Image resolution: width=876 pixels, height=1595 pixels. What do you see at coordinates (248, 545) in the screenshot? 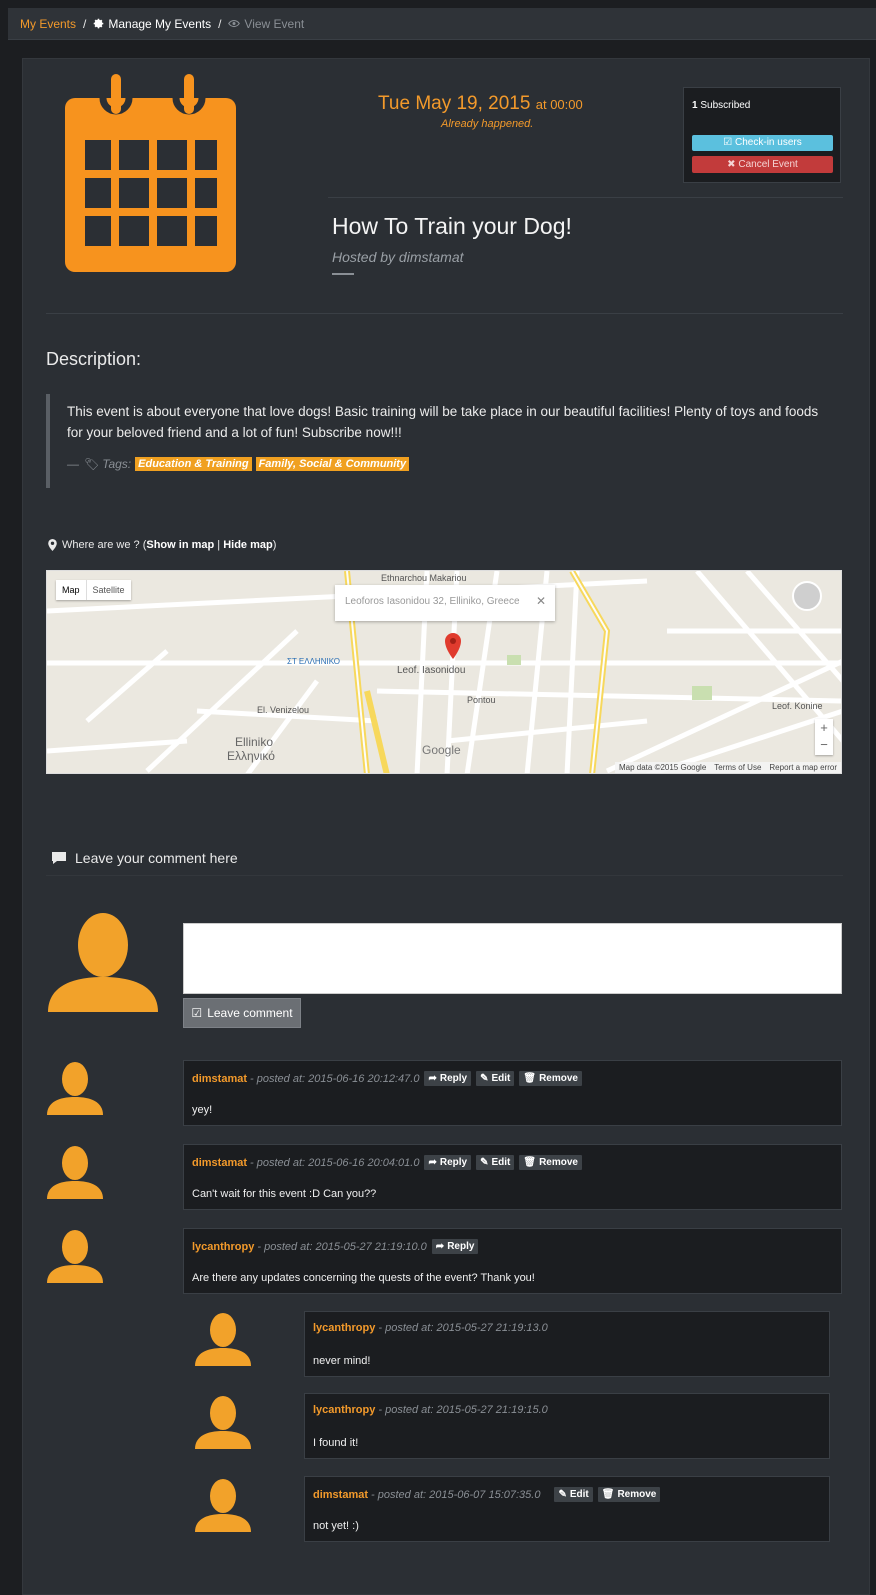
I see `hide-map-link: Hide map` at bounding box center [248, 545].